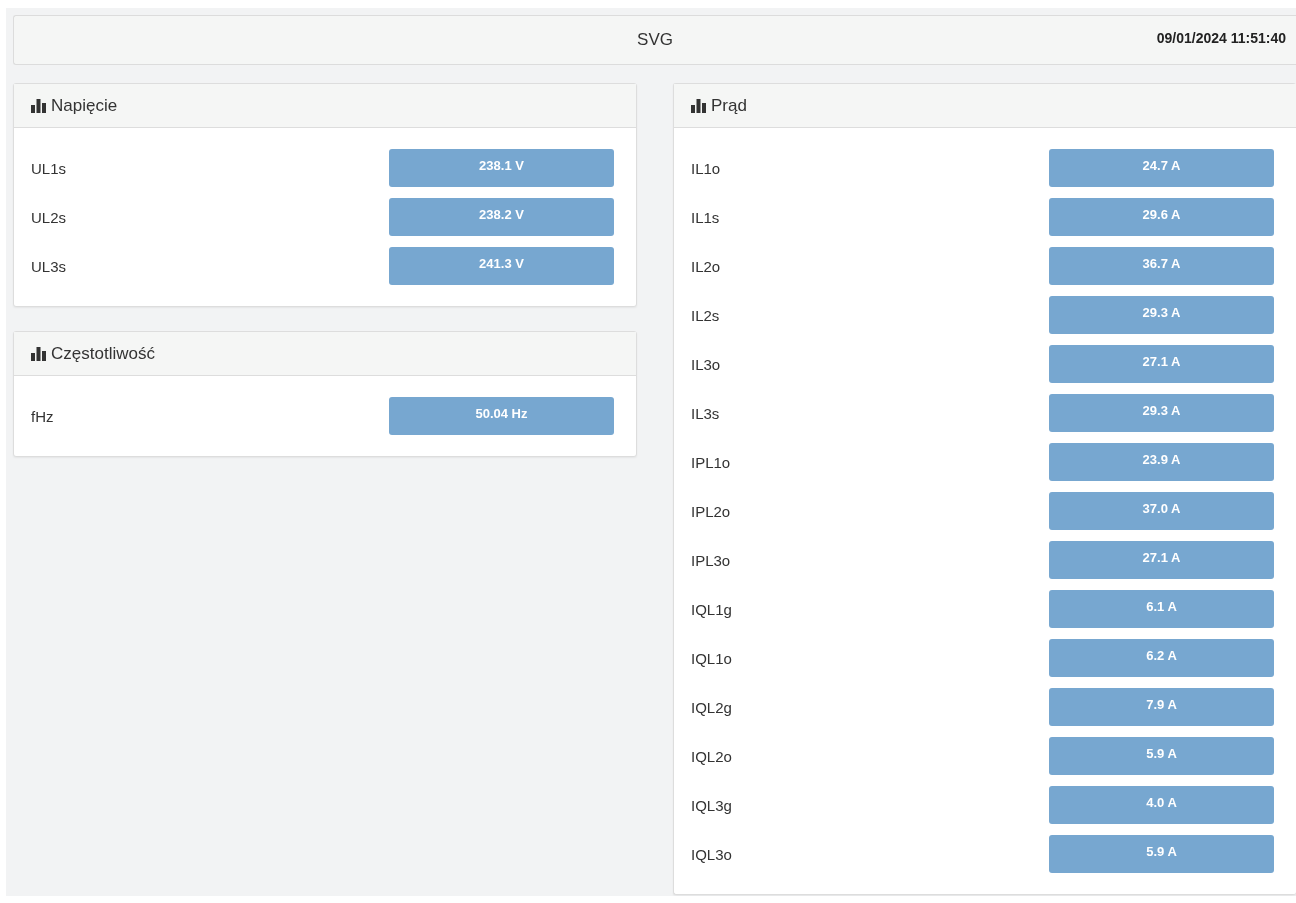  Describe the element at coordinates (1161, 266) in the screenshot. I see `value-badge: 36.7 A` at that location.